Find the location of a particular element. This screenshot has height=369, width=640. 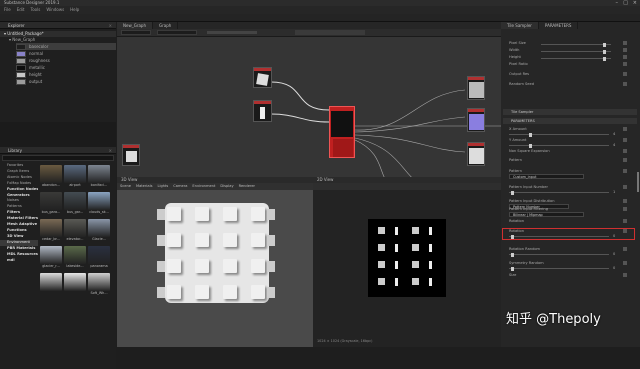

tab-tile-sampler: Tile Sampler is located at coordinates (520, 25).